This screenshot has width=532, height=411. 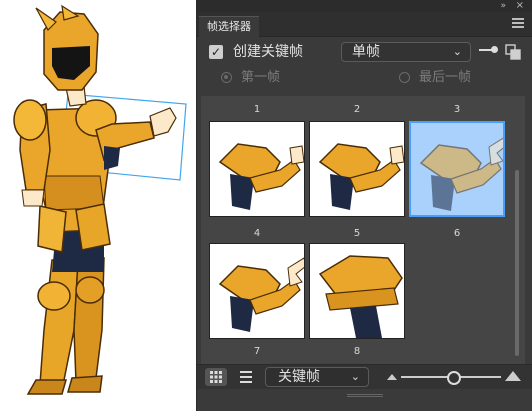 I want to click on create-keyframe-label: 创建关键帧, so click(x=268, y=52).